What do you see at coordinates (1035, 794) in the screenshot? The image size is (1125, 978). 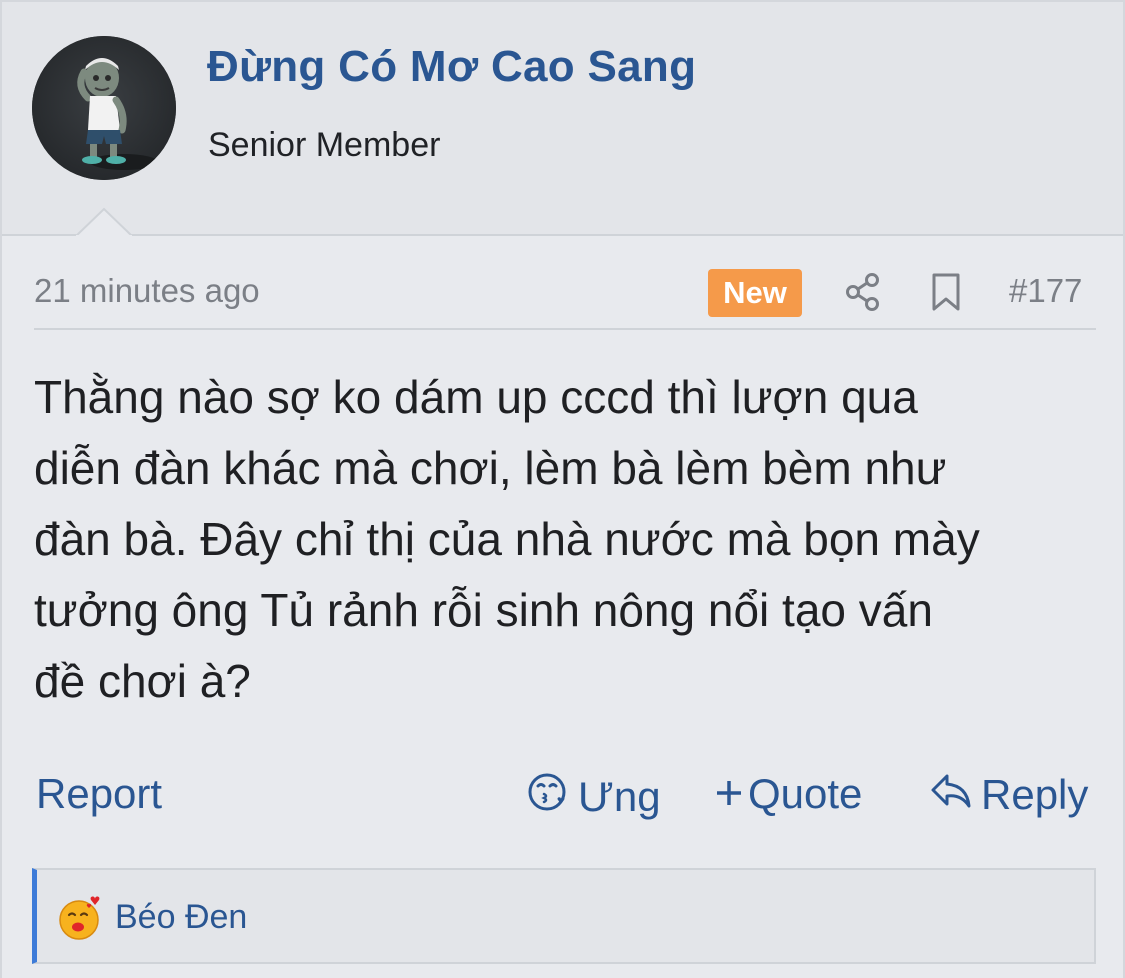 I see `reply-label: Reply` at bounding box center [1035, 794].